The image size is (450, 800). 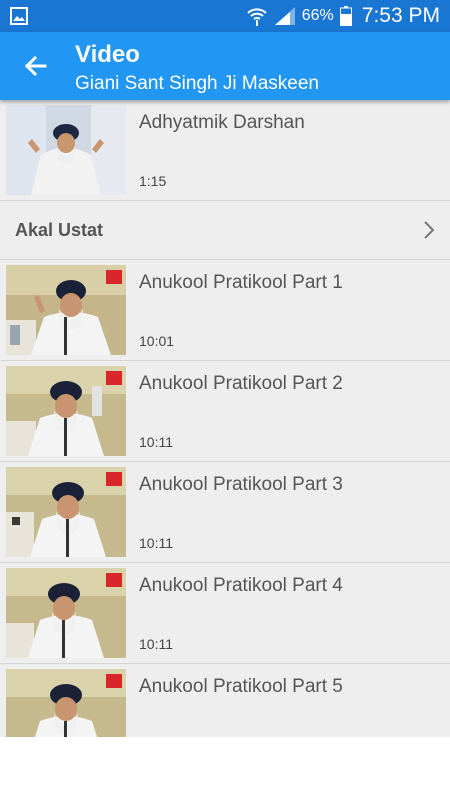 What do you see at coordinates (429, 230) in the screenshot?
I see `chevron-right-icon` at bounding box center [429, 230].